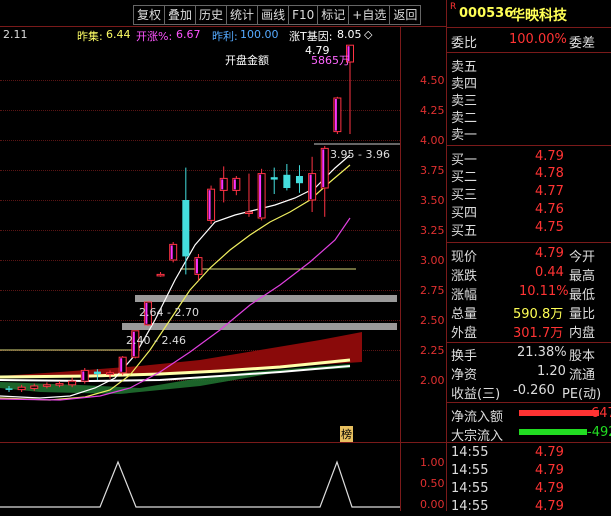 Image resolution: width=611 pixels, height=516 pixels. I want to click on price-axis-label: 3.75, so click(432, 170).